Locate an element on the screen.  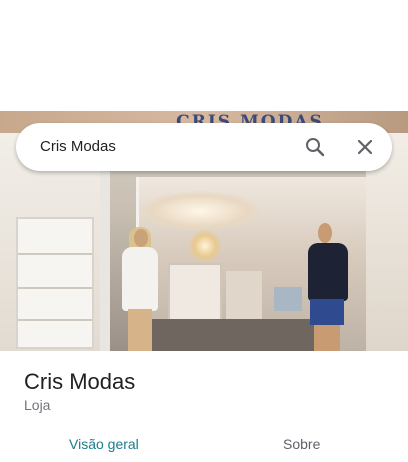
search-bar: Cris Modas is located at coordinates (204, 147).